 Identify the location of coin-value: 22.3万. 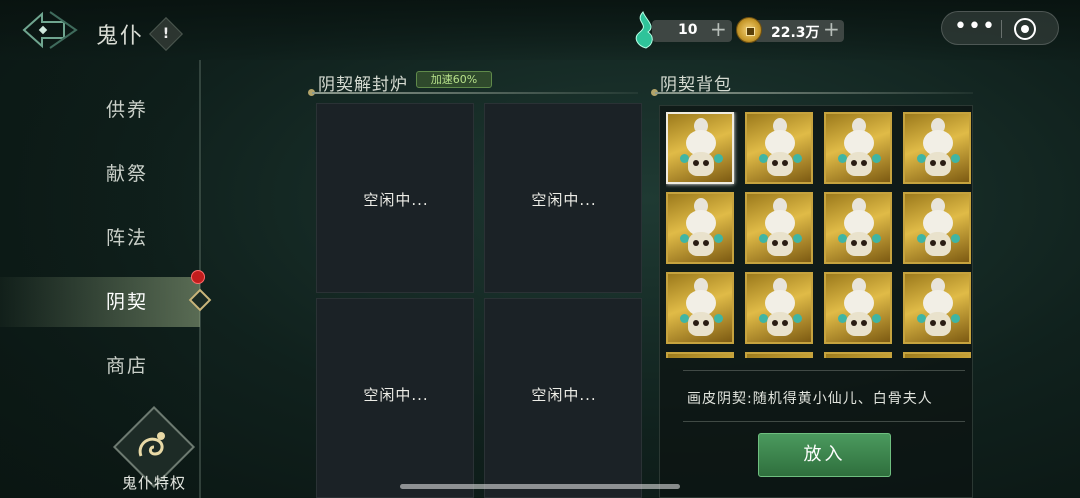
(795, 33).